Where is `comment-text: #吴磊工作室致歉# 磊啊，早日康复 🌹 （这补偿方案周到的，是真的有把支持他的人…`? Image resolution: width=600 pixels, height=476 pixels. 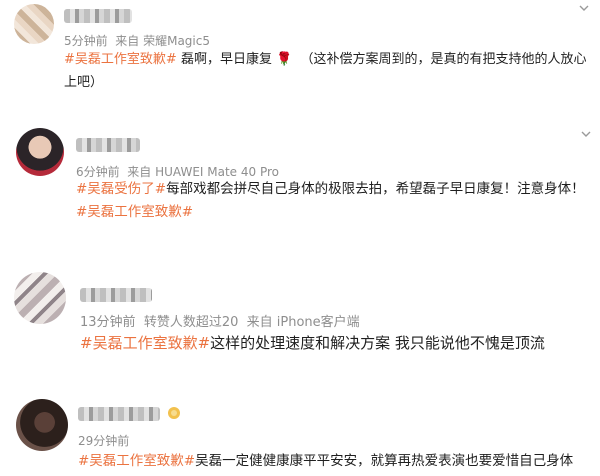 comment-text: #吴磊工作室致歉# 磊啊，早日康复 🌹 （这补偿方案周到的，是真的有把支持他的人… is located at coordinates (328, 72).